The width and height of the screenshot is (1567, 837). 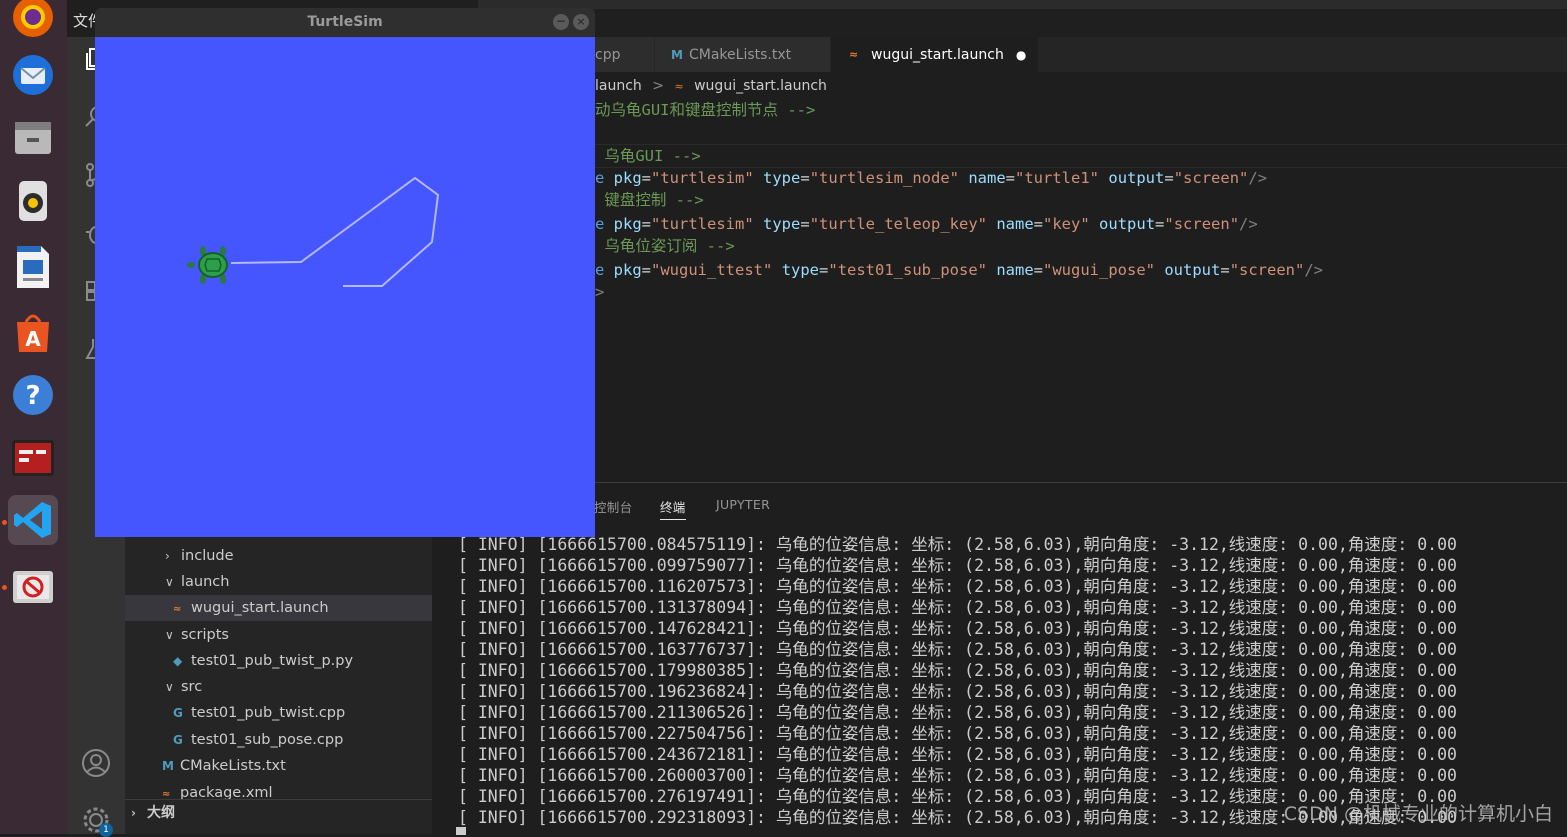 I want to click on code-line: 乌龟位姿订阅 -->, so click(x=665, y=246).